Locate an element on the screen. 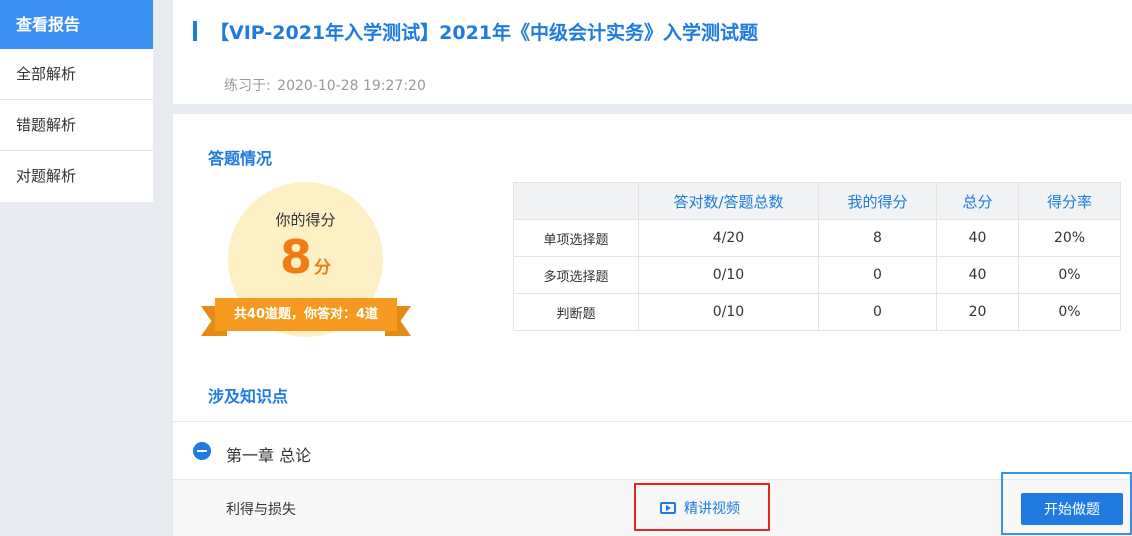 This screenshot has height=536, width=1132. ribbon-text: 共40道题，你答对：4道 is located at coordinates (306, 314).